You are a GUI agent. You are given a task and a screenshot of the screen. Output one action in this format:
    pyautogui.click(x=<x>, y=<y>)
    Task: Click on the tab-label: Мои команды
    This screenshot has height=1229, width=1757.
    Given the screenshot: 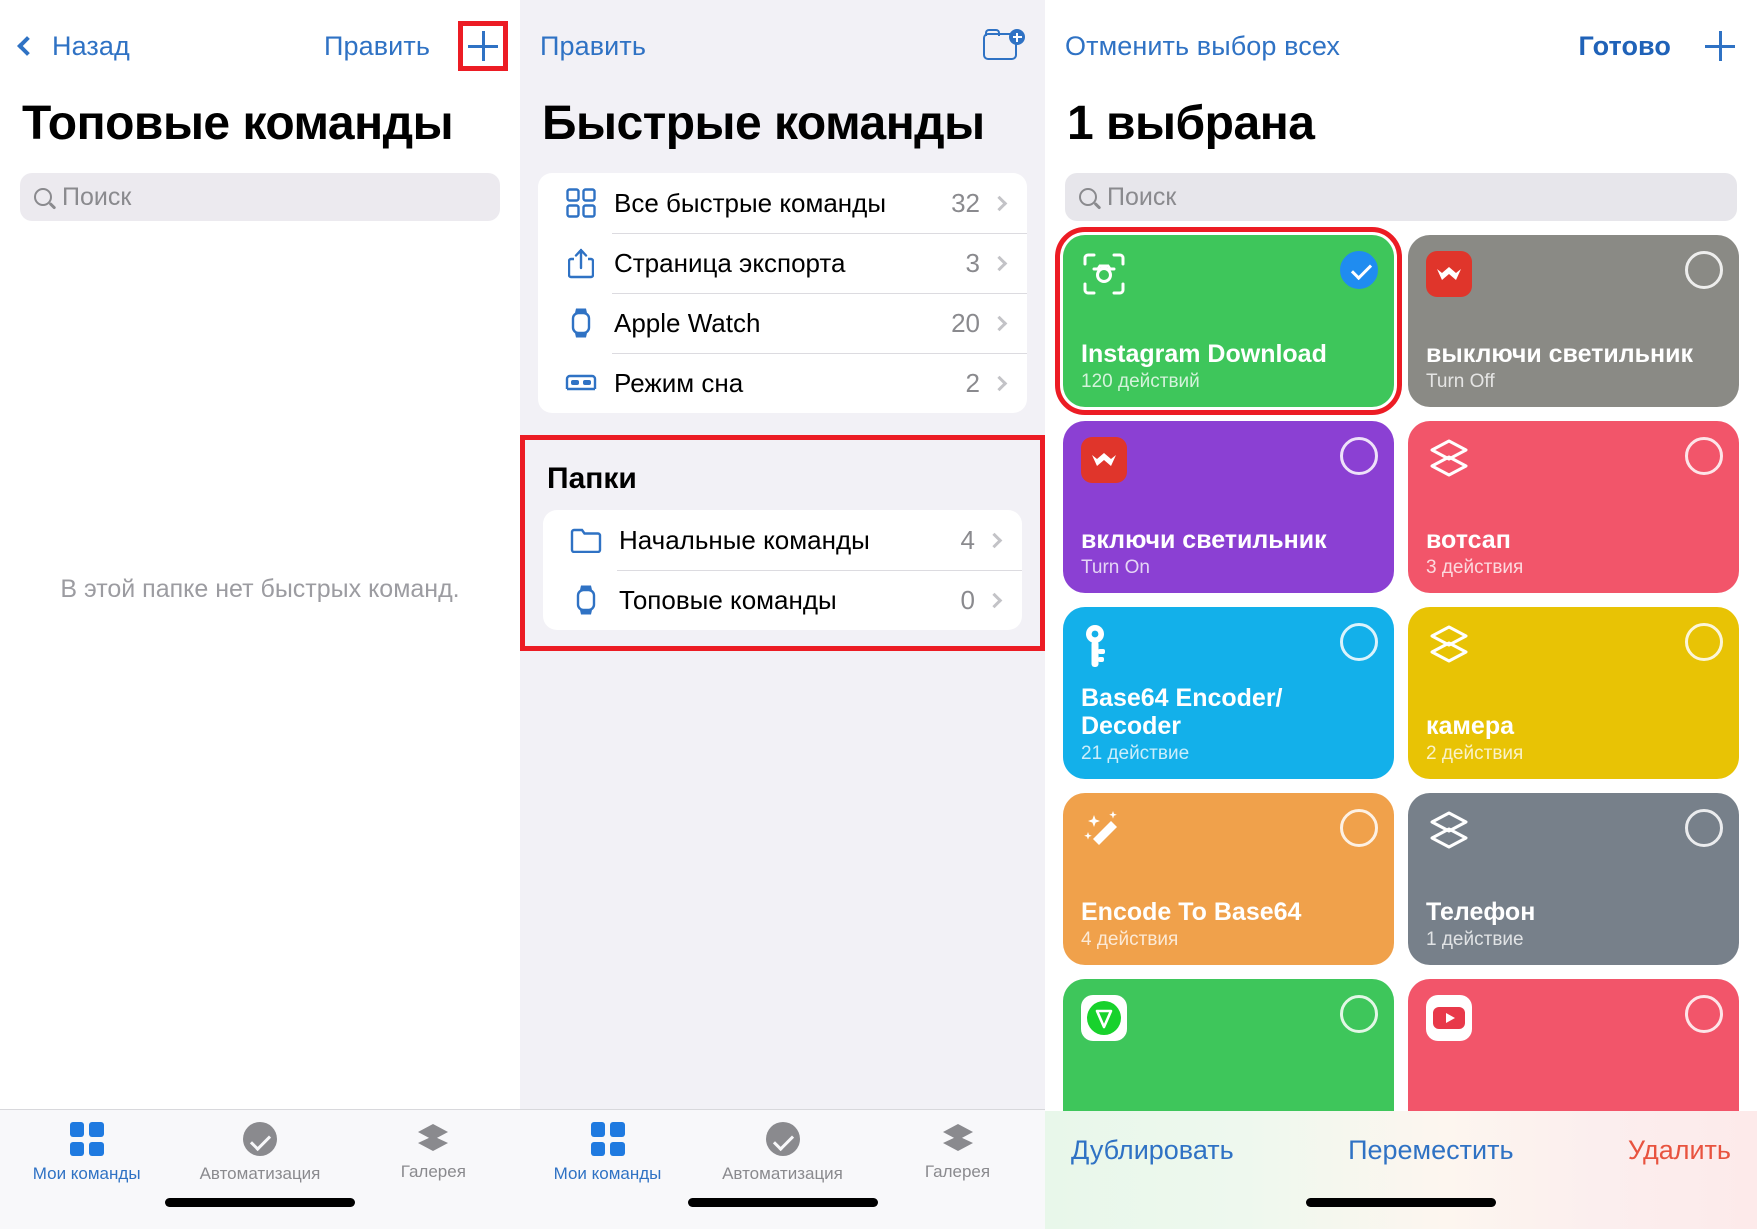 What is the action you would take?
    pyautogui.click(x=86, y=1173)
    